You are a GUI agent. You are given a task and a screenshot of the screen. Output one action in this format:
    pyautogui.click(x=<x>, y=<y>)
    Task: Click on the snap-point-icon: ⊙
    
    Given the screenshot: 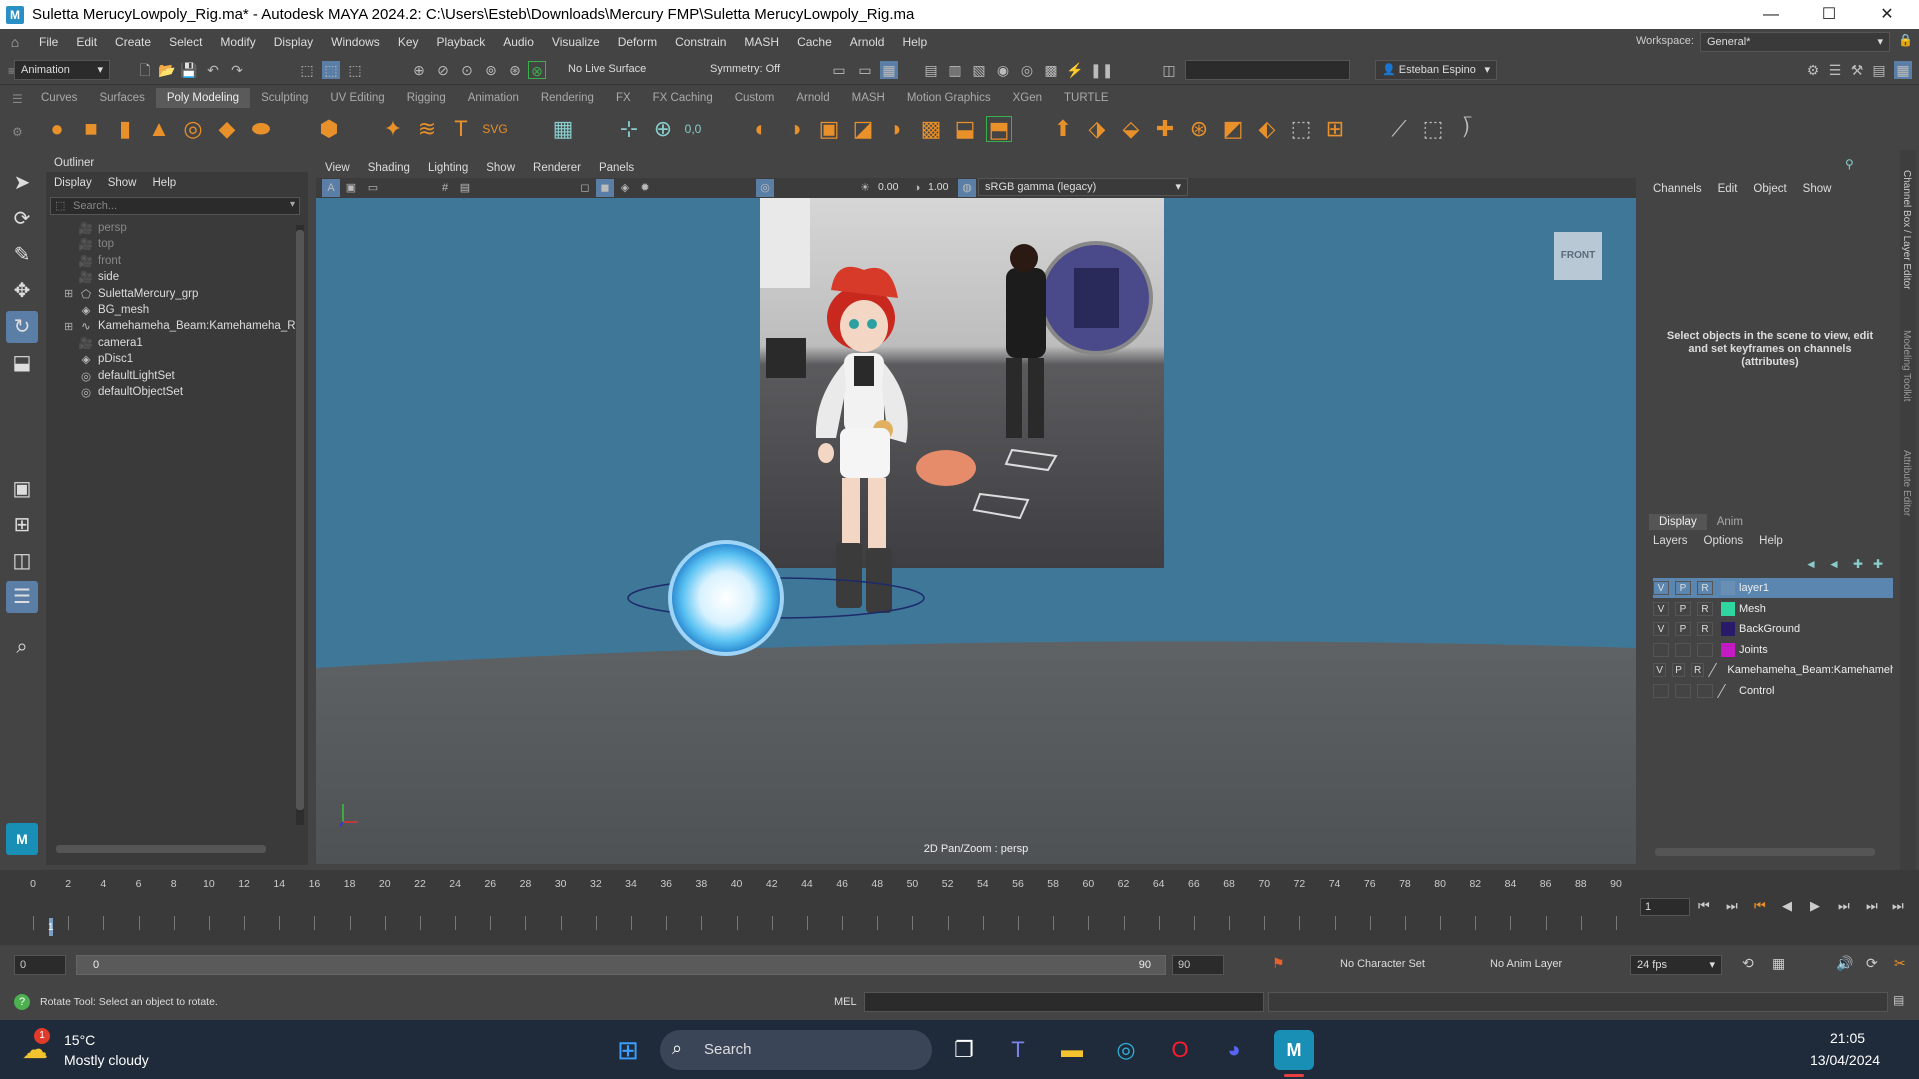 What is the action you would take?
    pyautogui.click(x=467, y=70)
    